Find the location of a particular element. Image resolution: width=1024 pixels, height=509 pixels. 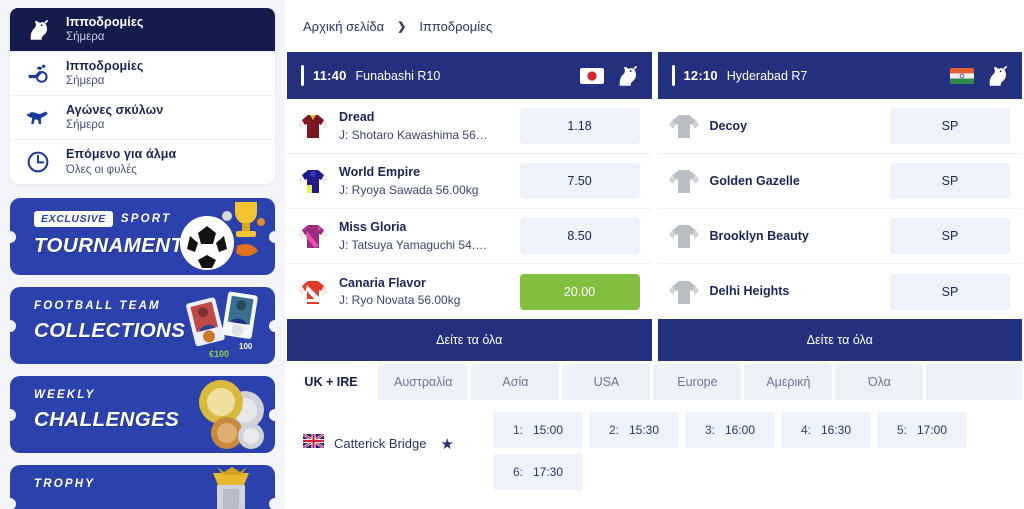

sidebar-item-horse-racing: Ιπποδρομίες Σήμερα is located at coordinates (142, 30).